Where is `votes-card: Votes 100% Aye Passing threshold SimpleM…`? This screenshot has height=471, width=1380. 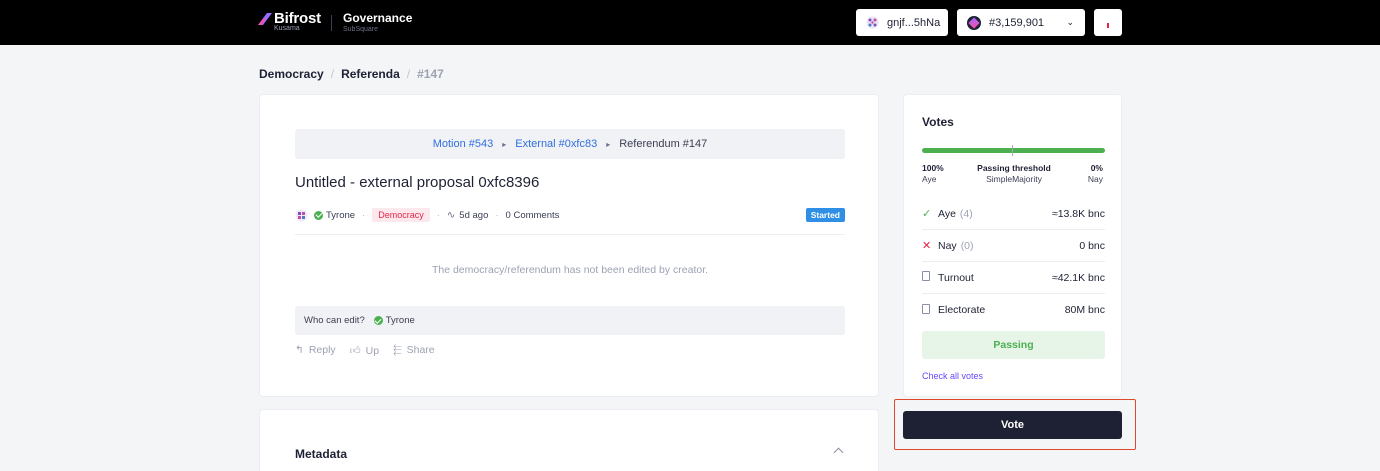
votes-card: Votes 100% Aye Passing threshold SimpleM… is located at coordinates (1012, 245).